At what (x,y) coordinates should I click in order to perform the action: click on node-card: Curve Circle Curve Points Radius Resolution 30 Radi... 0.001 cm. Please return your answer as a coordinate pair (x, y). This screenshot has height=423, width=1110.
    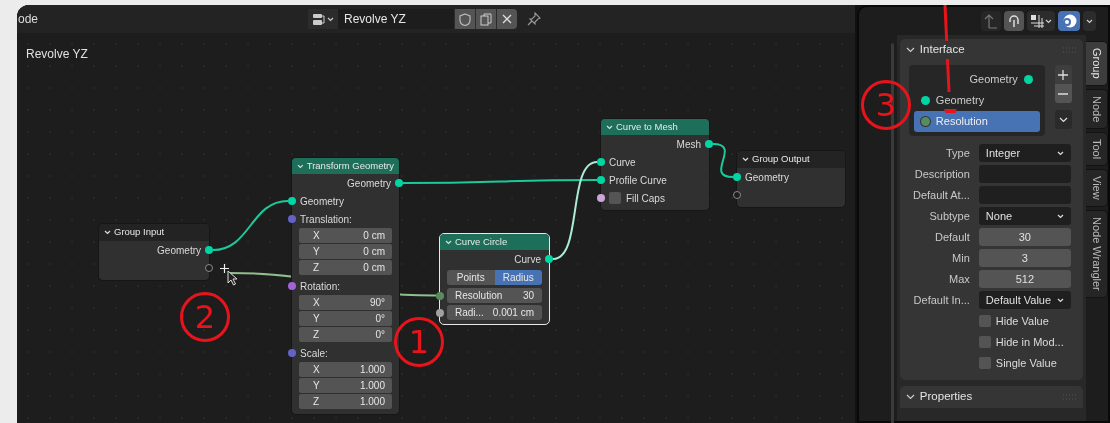
    Looking at the image, I should click on (494, 279).